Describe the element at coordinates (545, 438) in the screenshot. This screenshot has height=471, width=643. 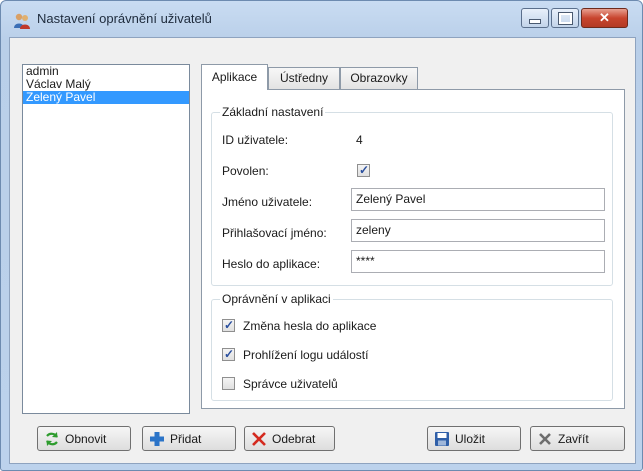
I see `close-icon` at that location.